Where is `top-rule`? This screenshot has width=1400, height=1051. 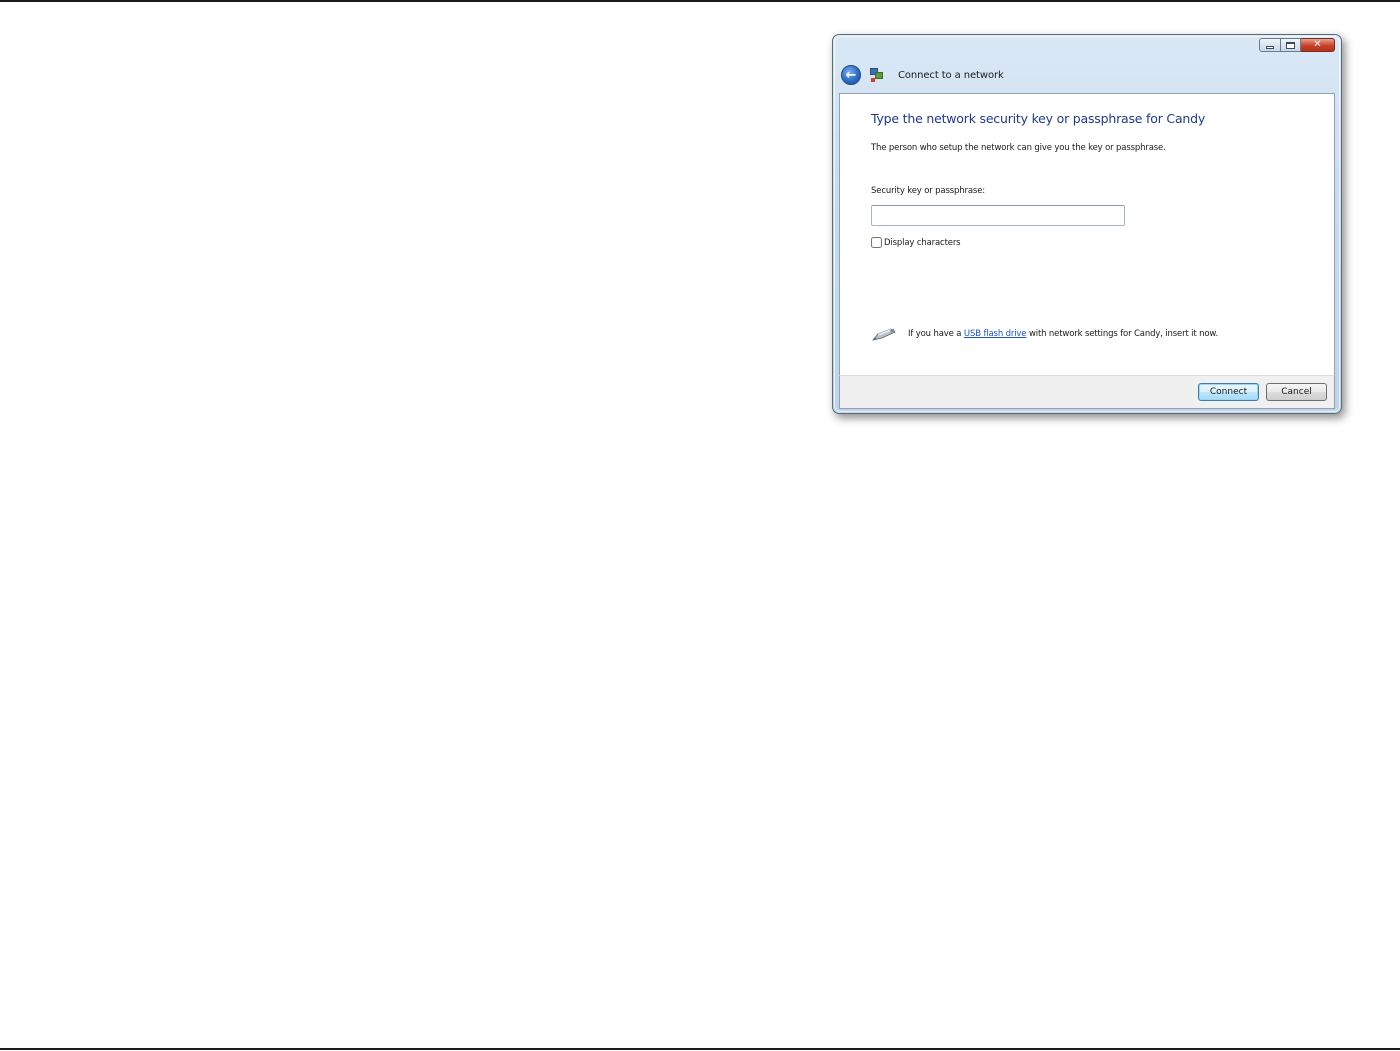 top-rule is located at coordinates (700, 1).